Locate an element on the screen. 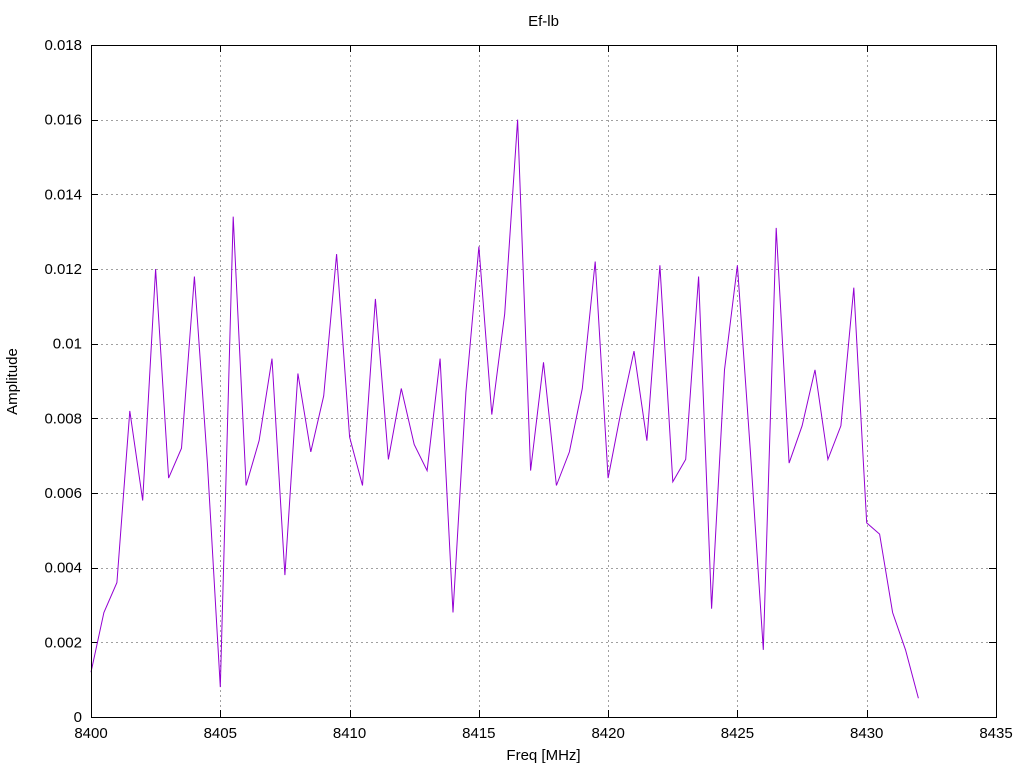  y-axis-label: Amplitude is located at coordinates (12, 381).